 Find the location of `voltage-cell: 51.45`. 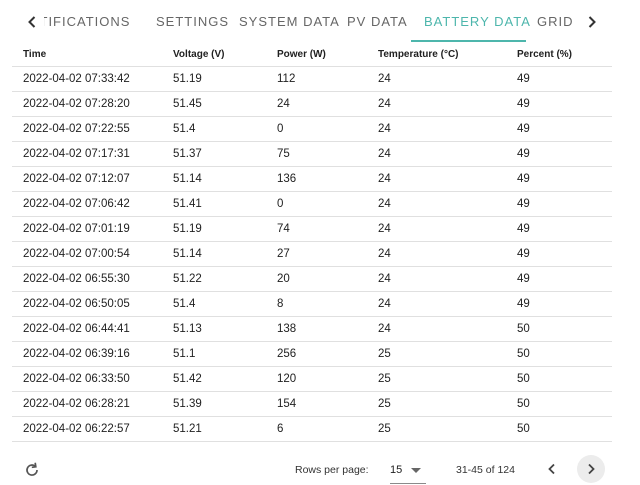

voltage-cell: 51.45 is located at coordinates (214, 104).